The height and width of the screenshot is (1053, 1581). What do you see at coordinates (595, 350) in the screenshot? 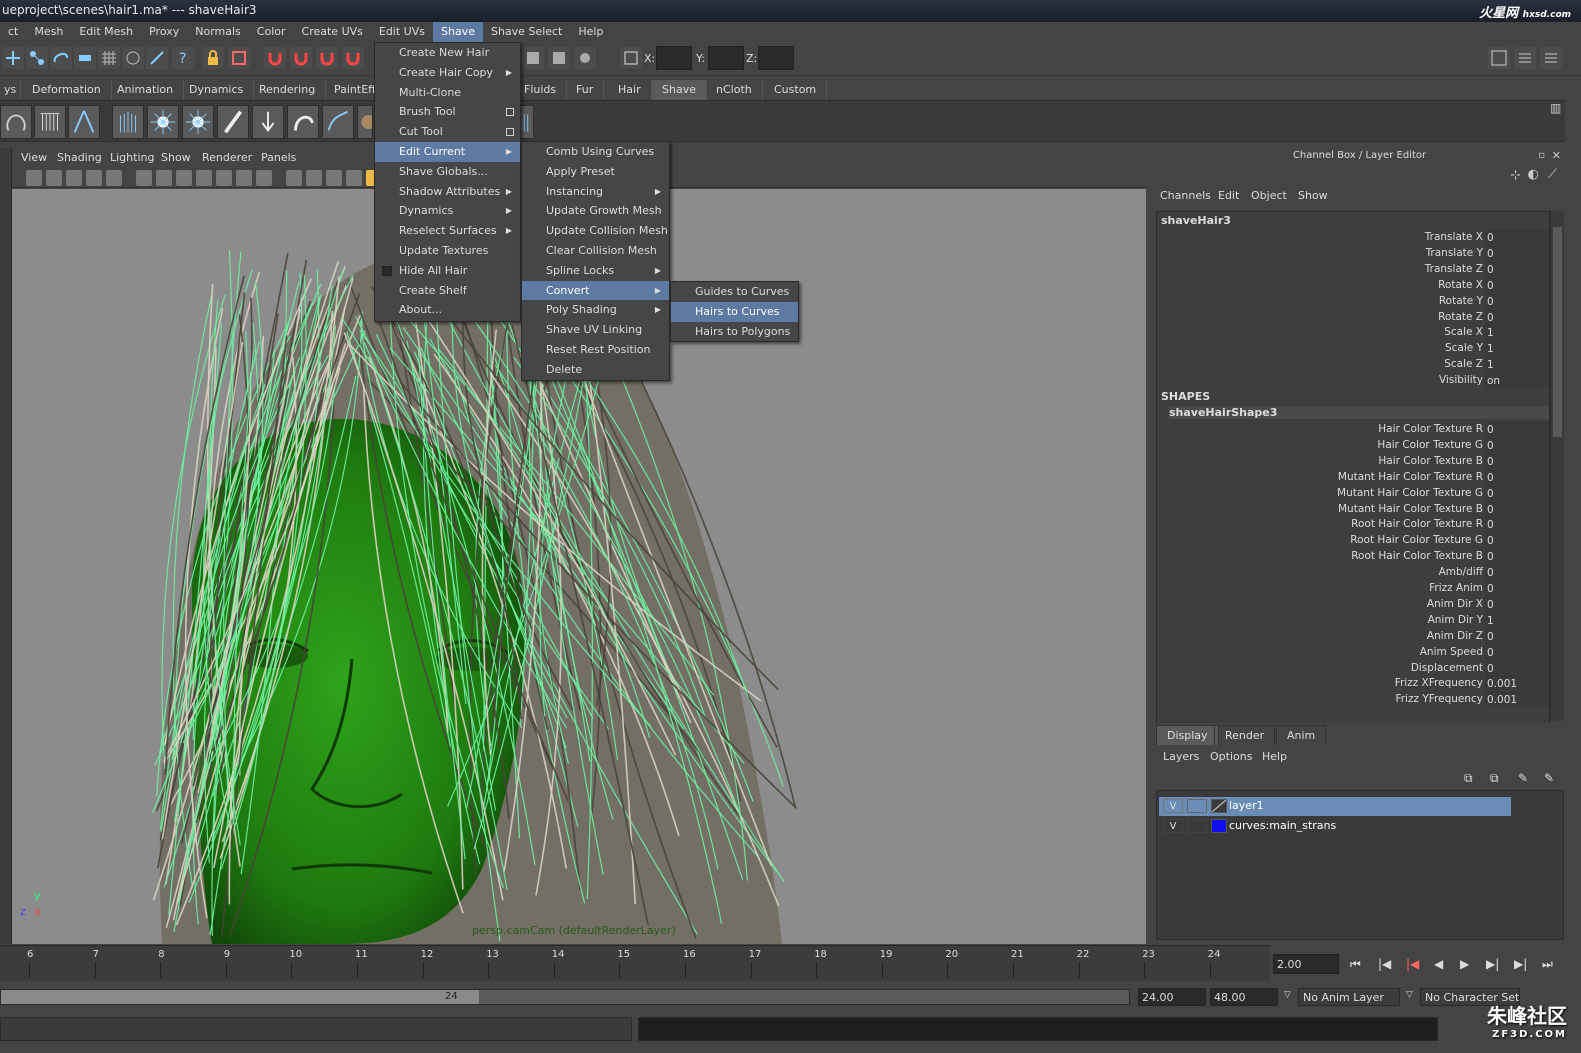
I see `menu-item-reset-rest-position: Reset Rest Position` at bounding box center [595, 350].